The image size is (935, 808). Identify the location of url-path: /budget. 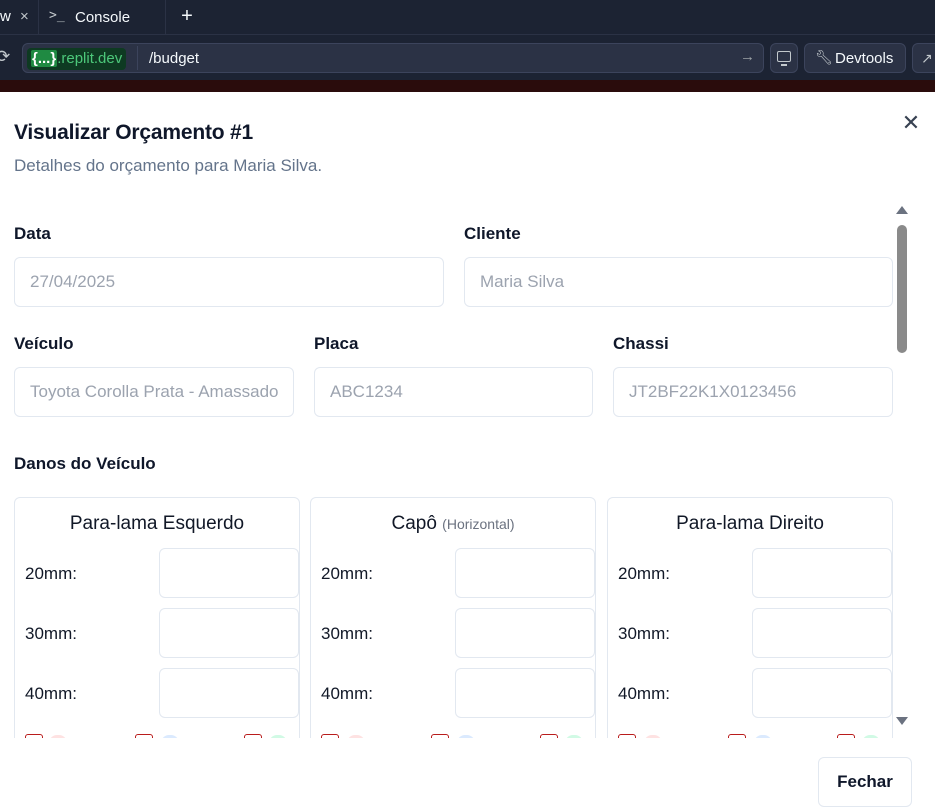
(174, 58).